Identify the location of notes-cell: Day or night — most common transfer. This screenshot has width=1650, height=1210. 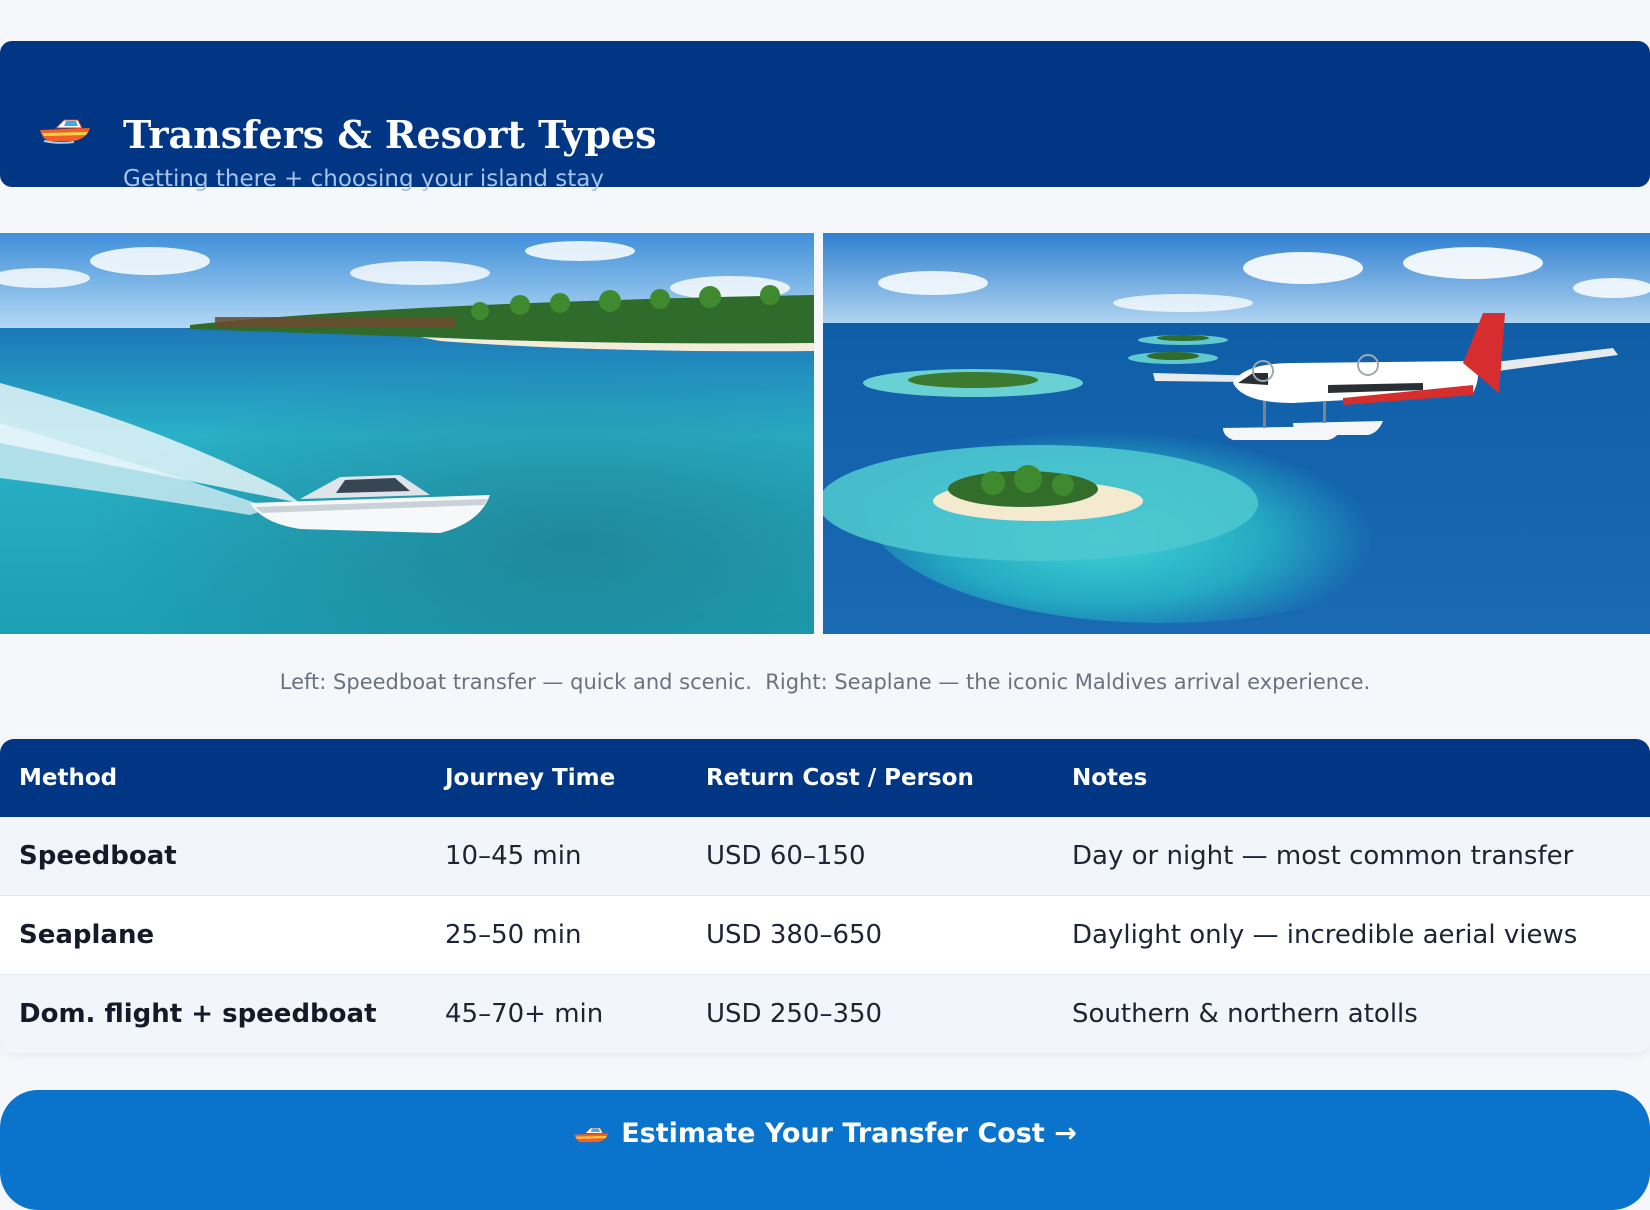
(1323, 856).